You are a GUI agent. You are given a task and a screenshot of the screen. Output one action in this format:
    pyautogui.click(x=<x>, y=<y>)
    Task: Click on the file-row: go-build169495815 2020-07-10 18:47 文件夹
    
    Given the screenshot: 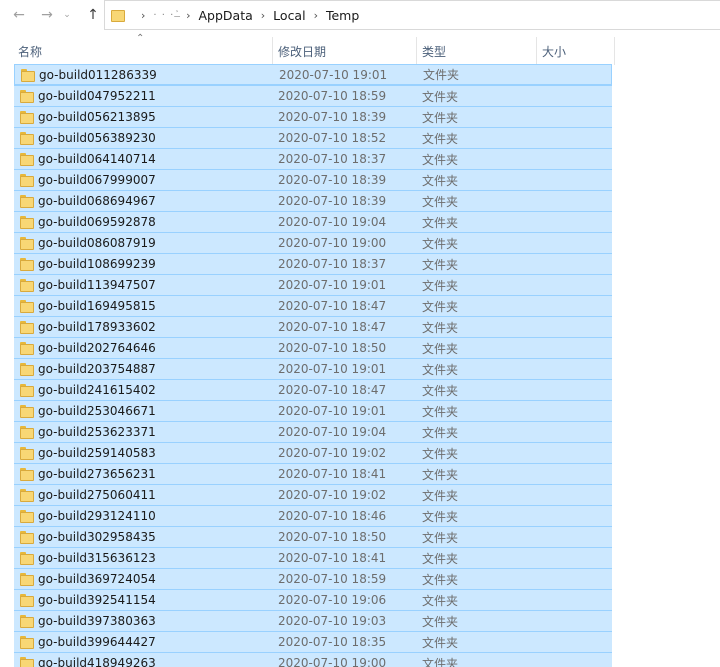 What is the action you would take?
    pyautogui.click(x=313, y=305)
    